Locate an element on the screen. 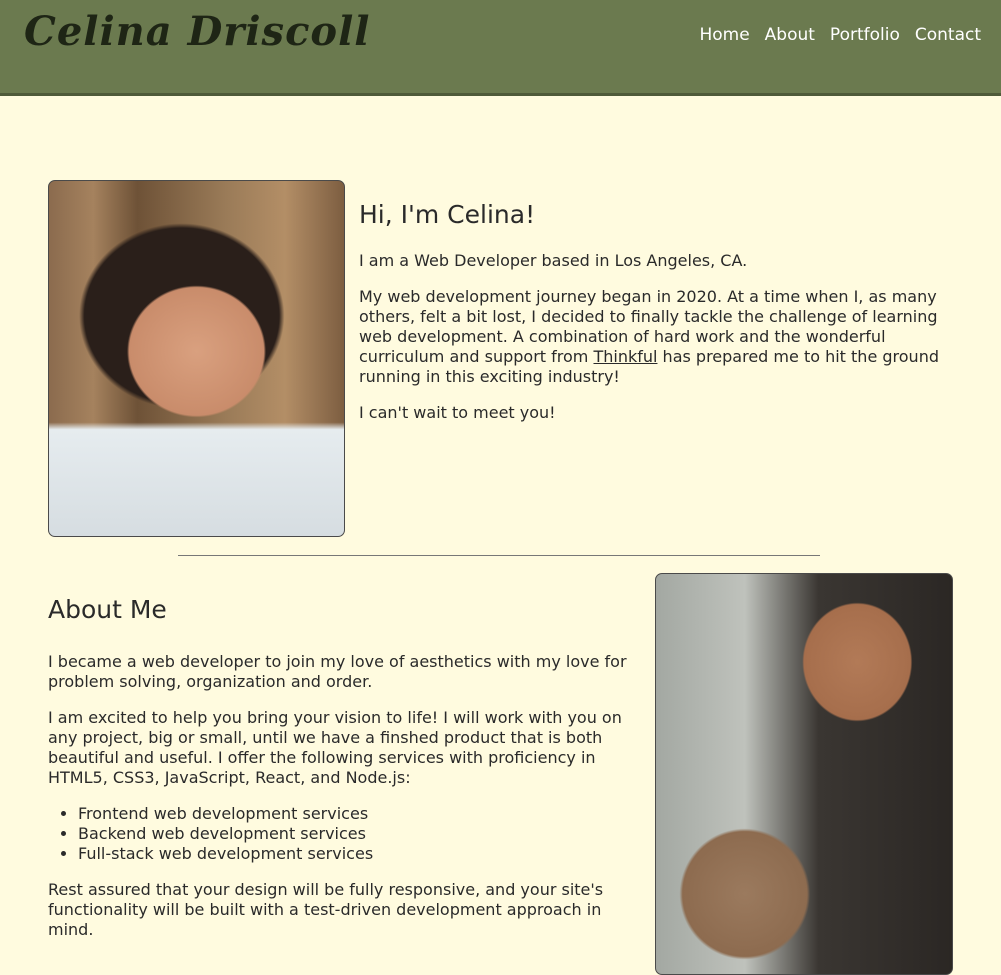 This screenshot has height=975, width=1001. main-nav: Home About Portfolio Contact is located at coordinates (840, 35).